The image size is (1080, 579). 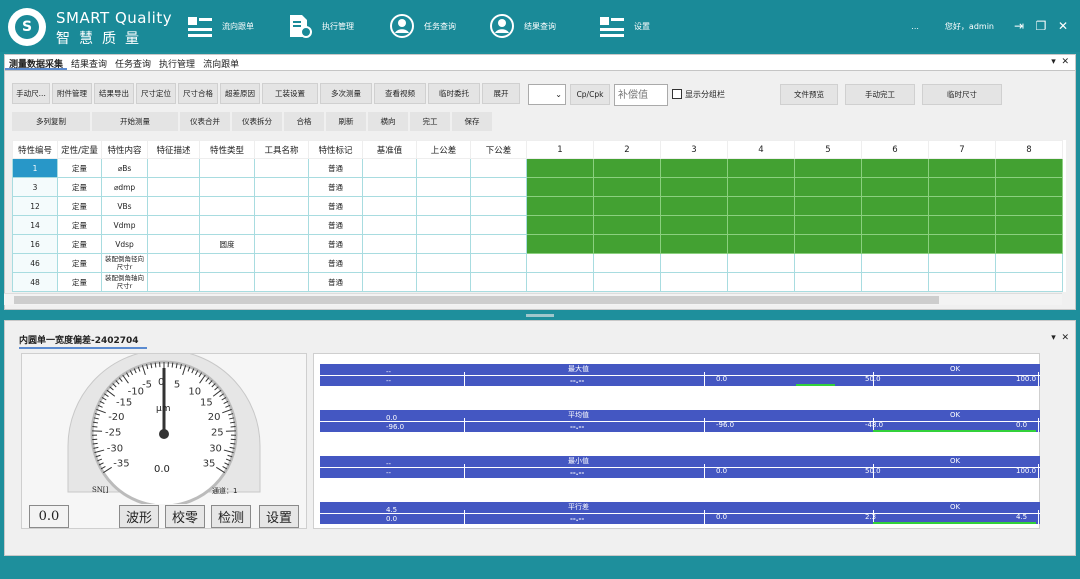 What do you see at coordinates (522, 26) in the screenshot?
I see `nav-result: 结果查询` at bounding box center [522, 26].